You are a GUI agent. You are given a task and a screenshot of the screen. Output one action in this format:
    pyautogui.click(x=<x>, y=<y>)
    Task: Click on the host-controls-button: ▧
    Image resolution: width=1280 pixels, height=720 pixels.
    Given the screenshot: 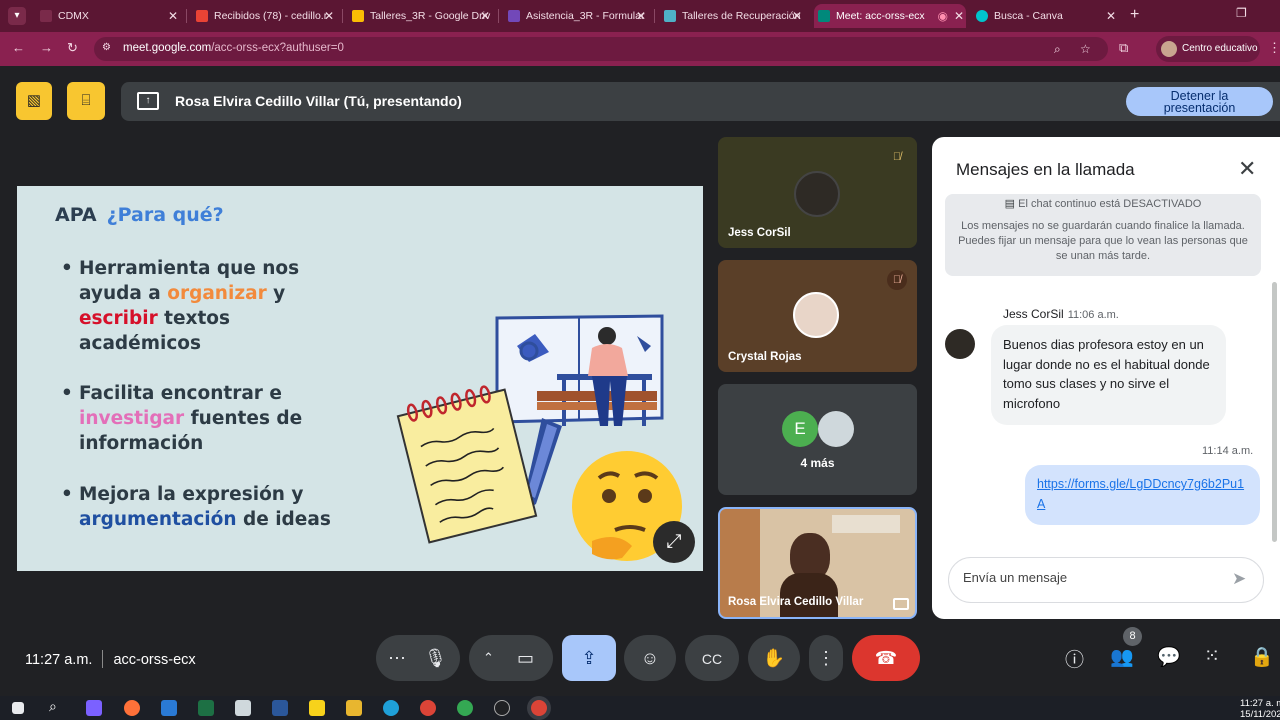 What is the action you would take?
    pyautogui.click(x=34, y=101)
    